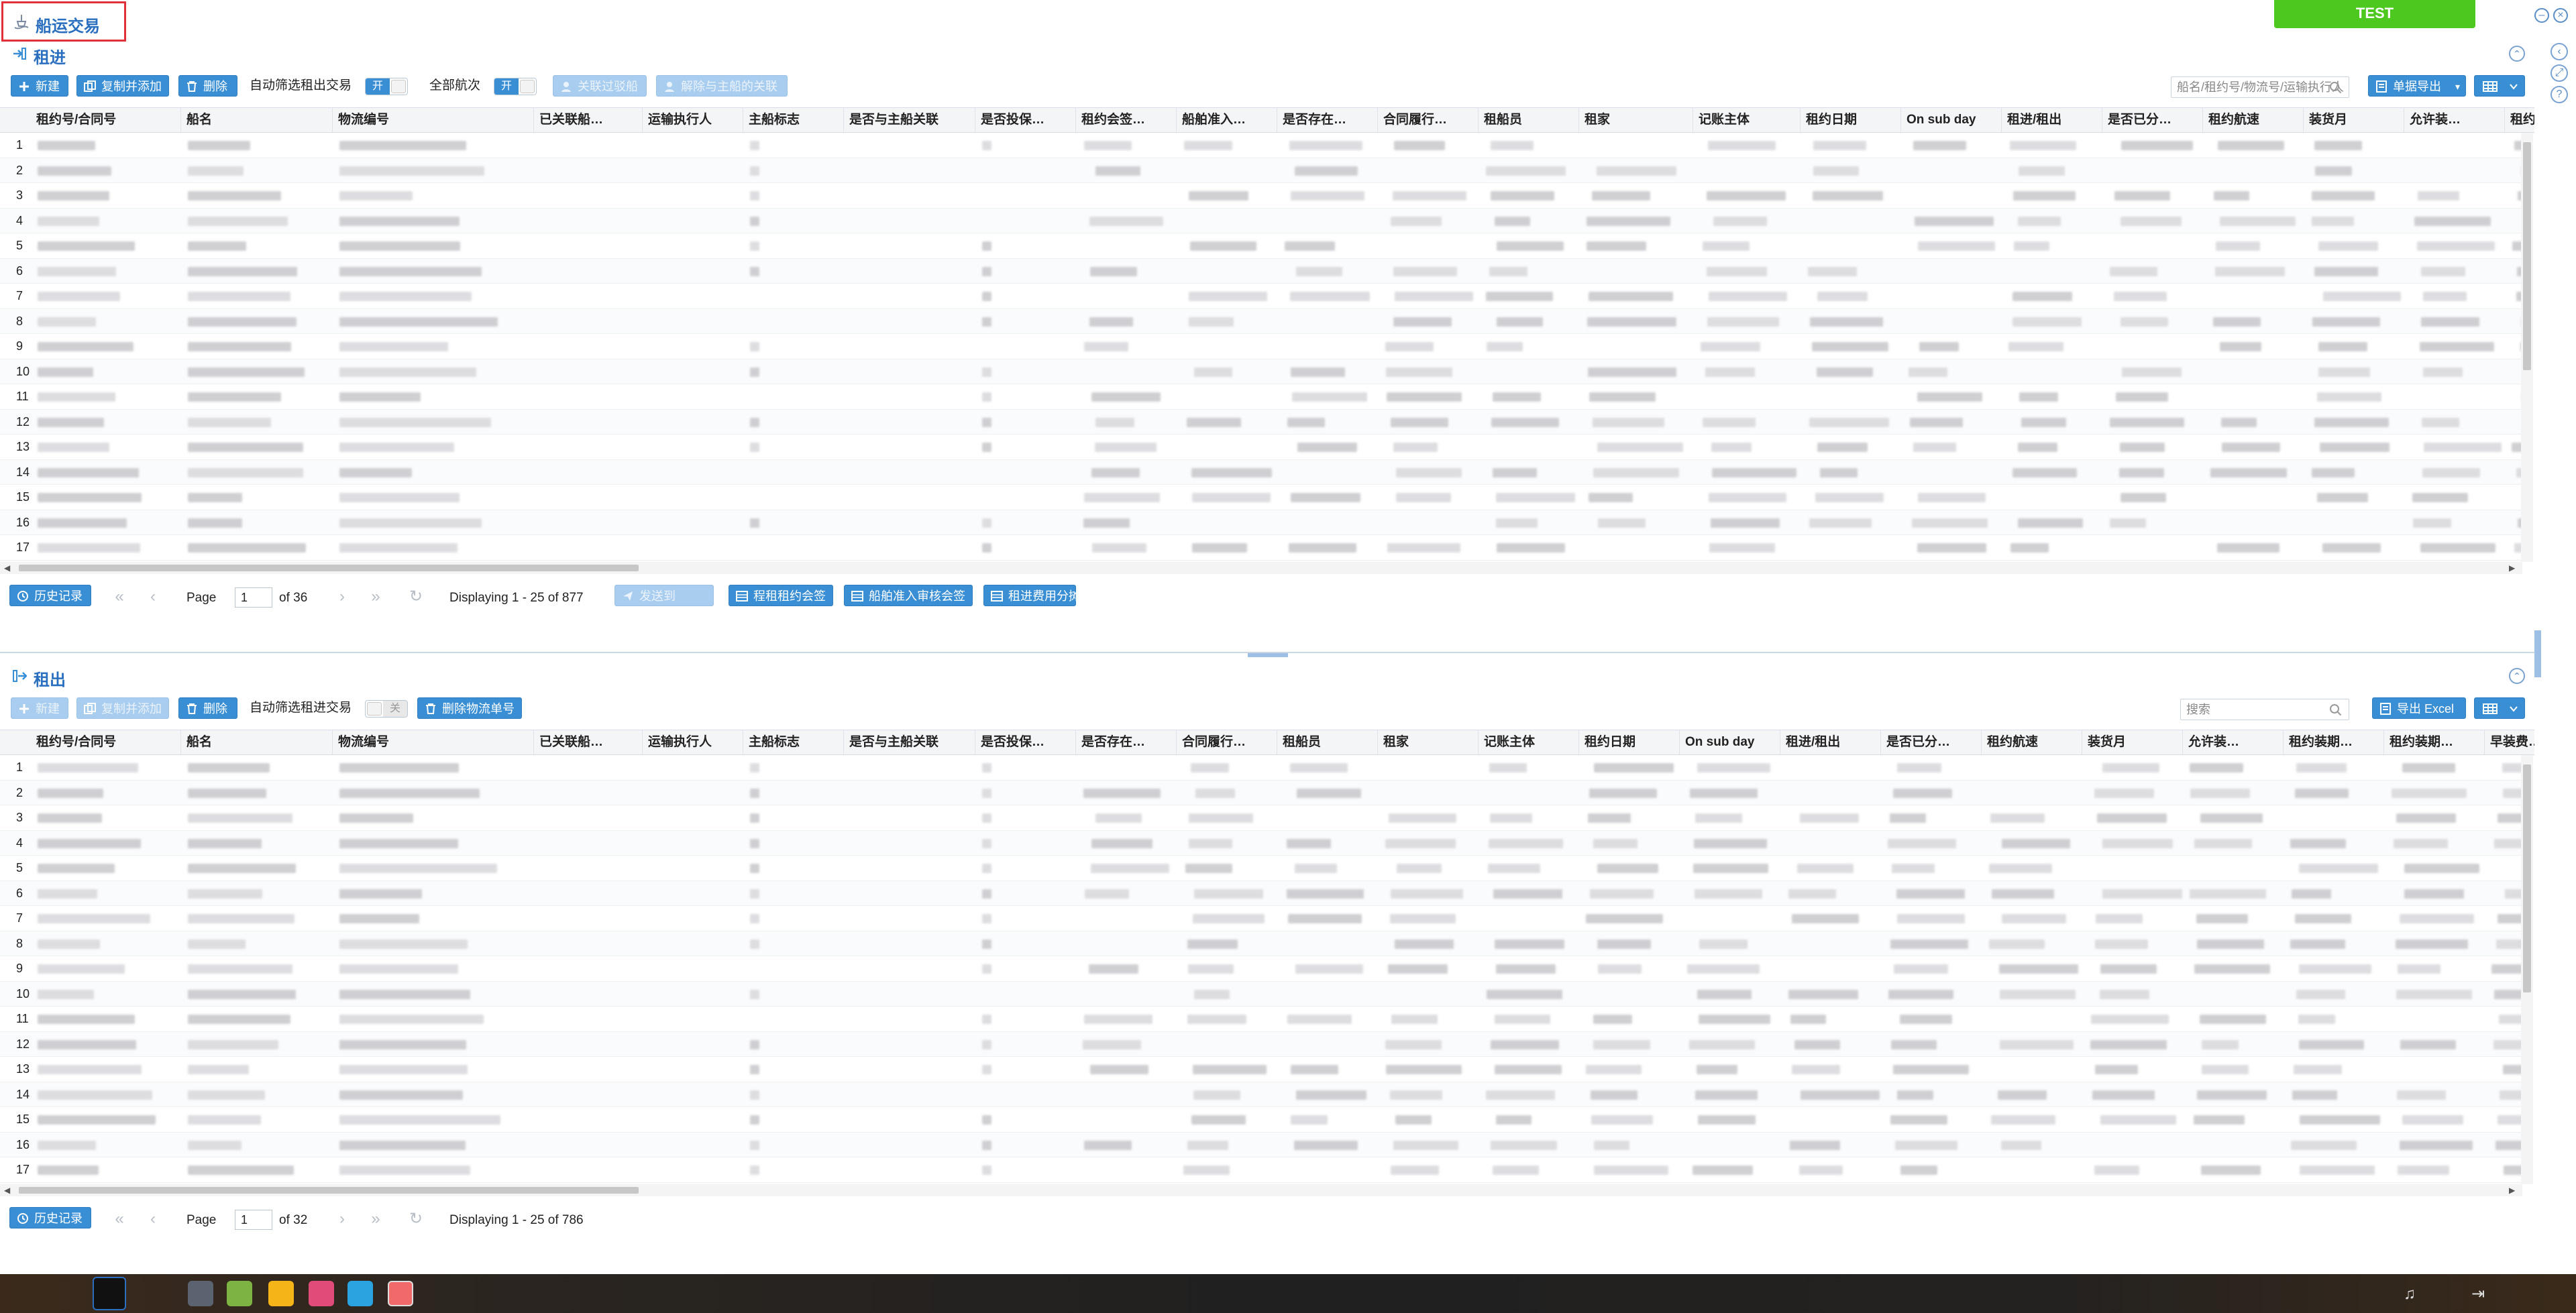  Describe the element at coordinates (63, 21) in the screenshot. I see `active-tab-highlight: 船运交易` at that location.